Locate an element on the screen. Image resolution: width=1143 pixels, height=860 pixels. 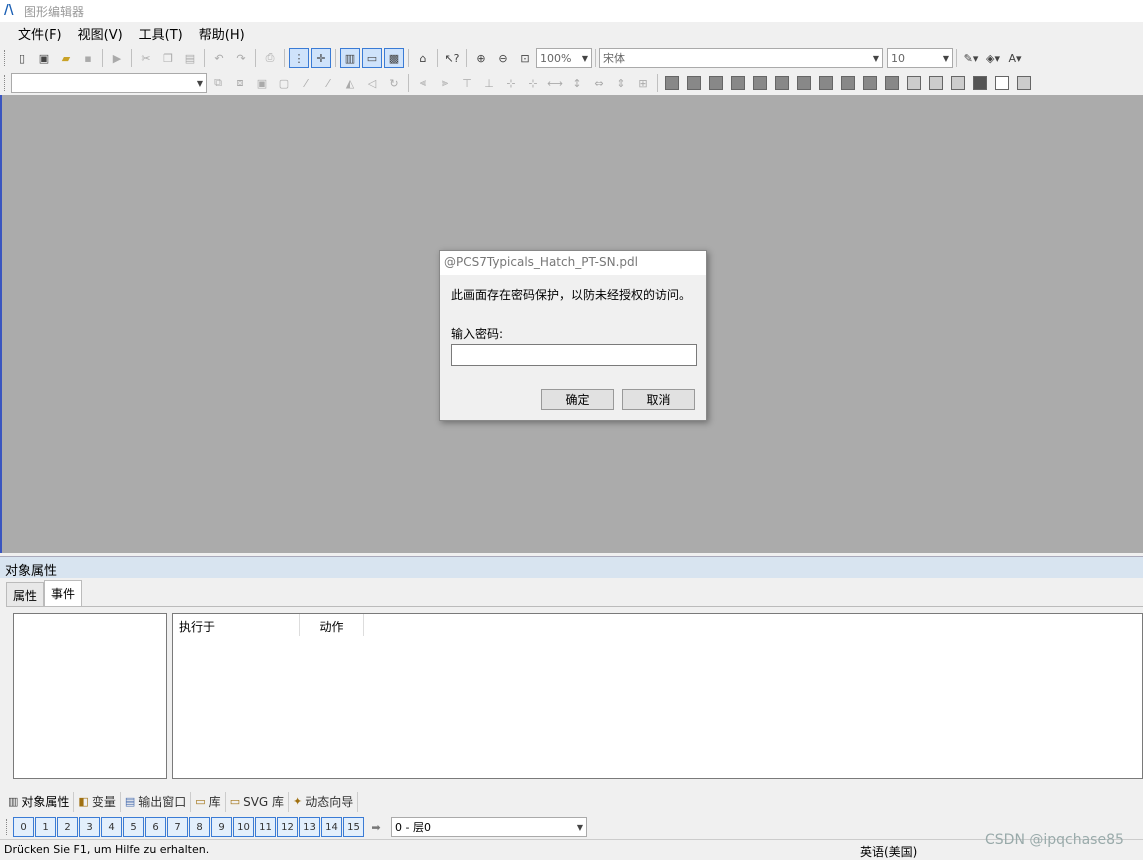
align-right-icon: ⫸ is located at coordinates (445, 83).